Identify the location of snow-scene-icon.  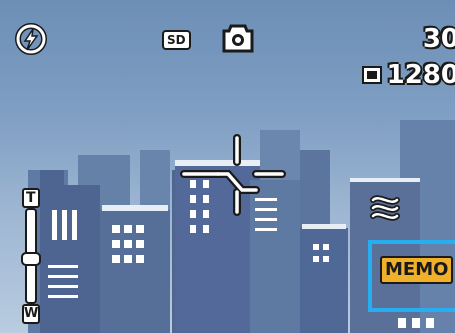
(385, 207).